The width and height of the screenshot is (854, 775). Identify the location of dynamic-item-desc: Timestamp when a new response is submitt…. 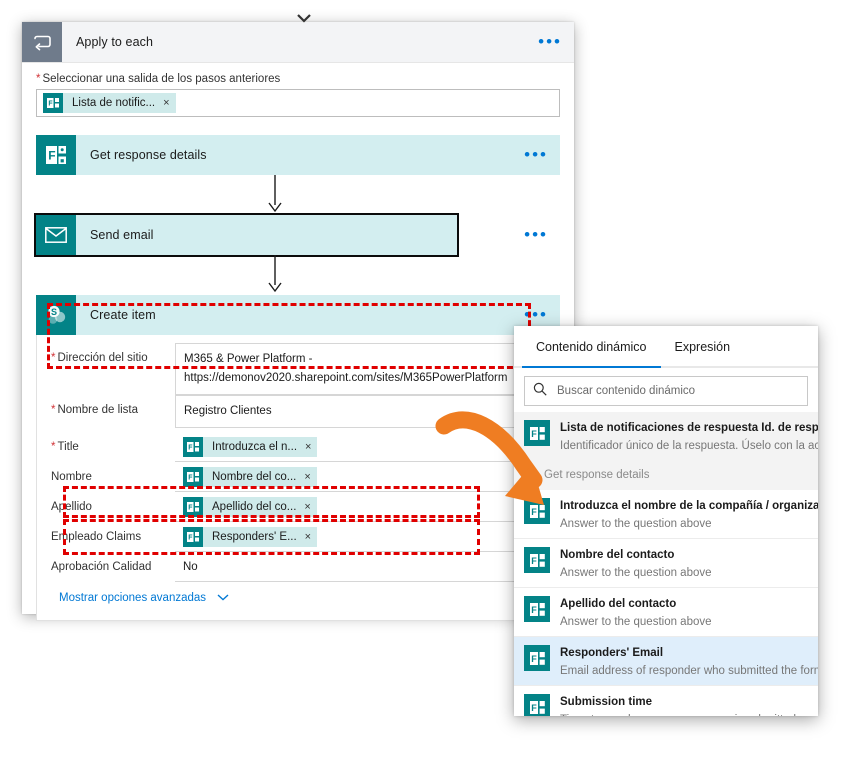
(678, 715).